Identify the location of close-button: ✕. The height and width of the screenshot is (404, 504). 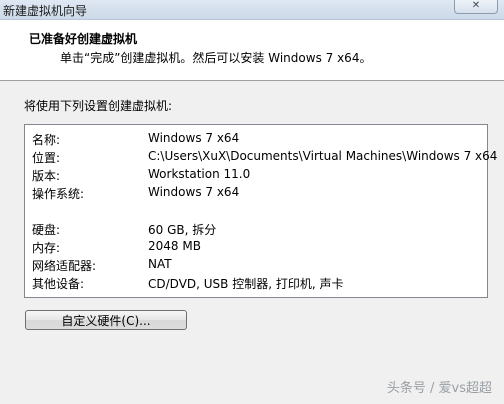
(476, 7).